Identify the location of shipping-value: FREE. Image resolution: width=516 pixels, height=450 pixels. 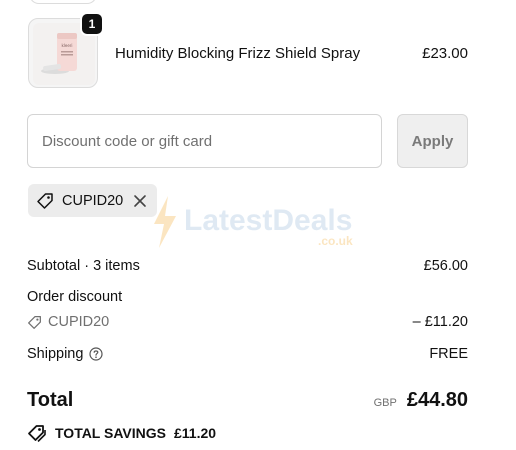
(448, 354).